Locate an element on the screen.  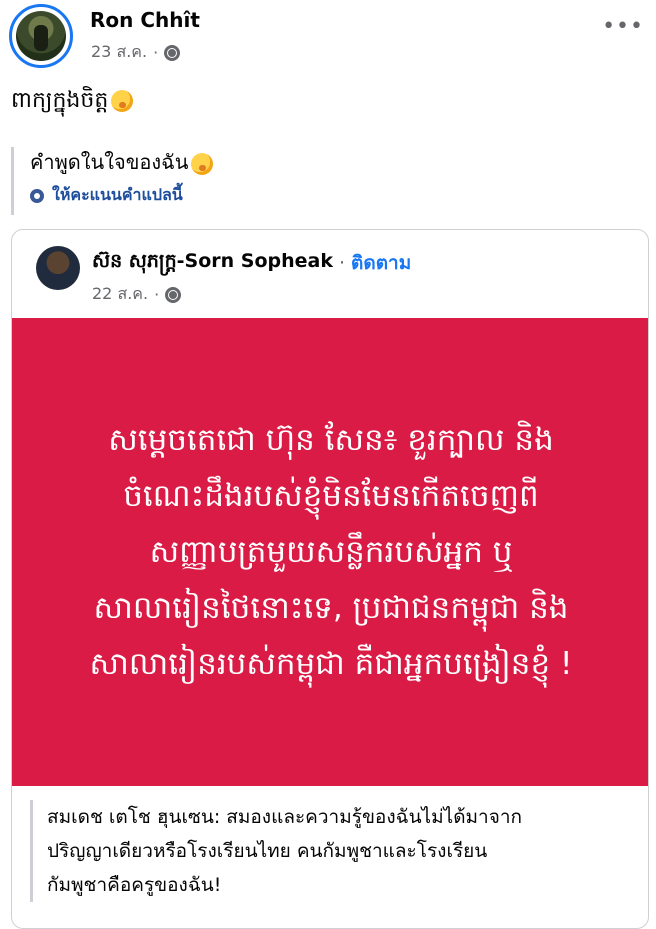
quote-line: សញ្ញាបត្រមួយសន្លឹករបស់អ្នក ឬ is located at coordinates (331, 552).